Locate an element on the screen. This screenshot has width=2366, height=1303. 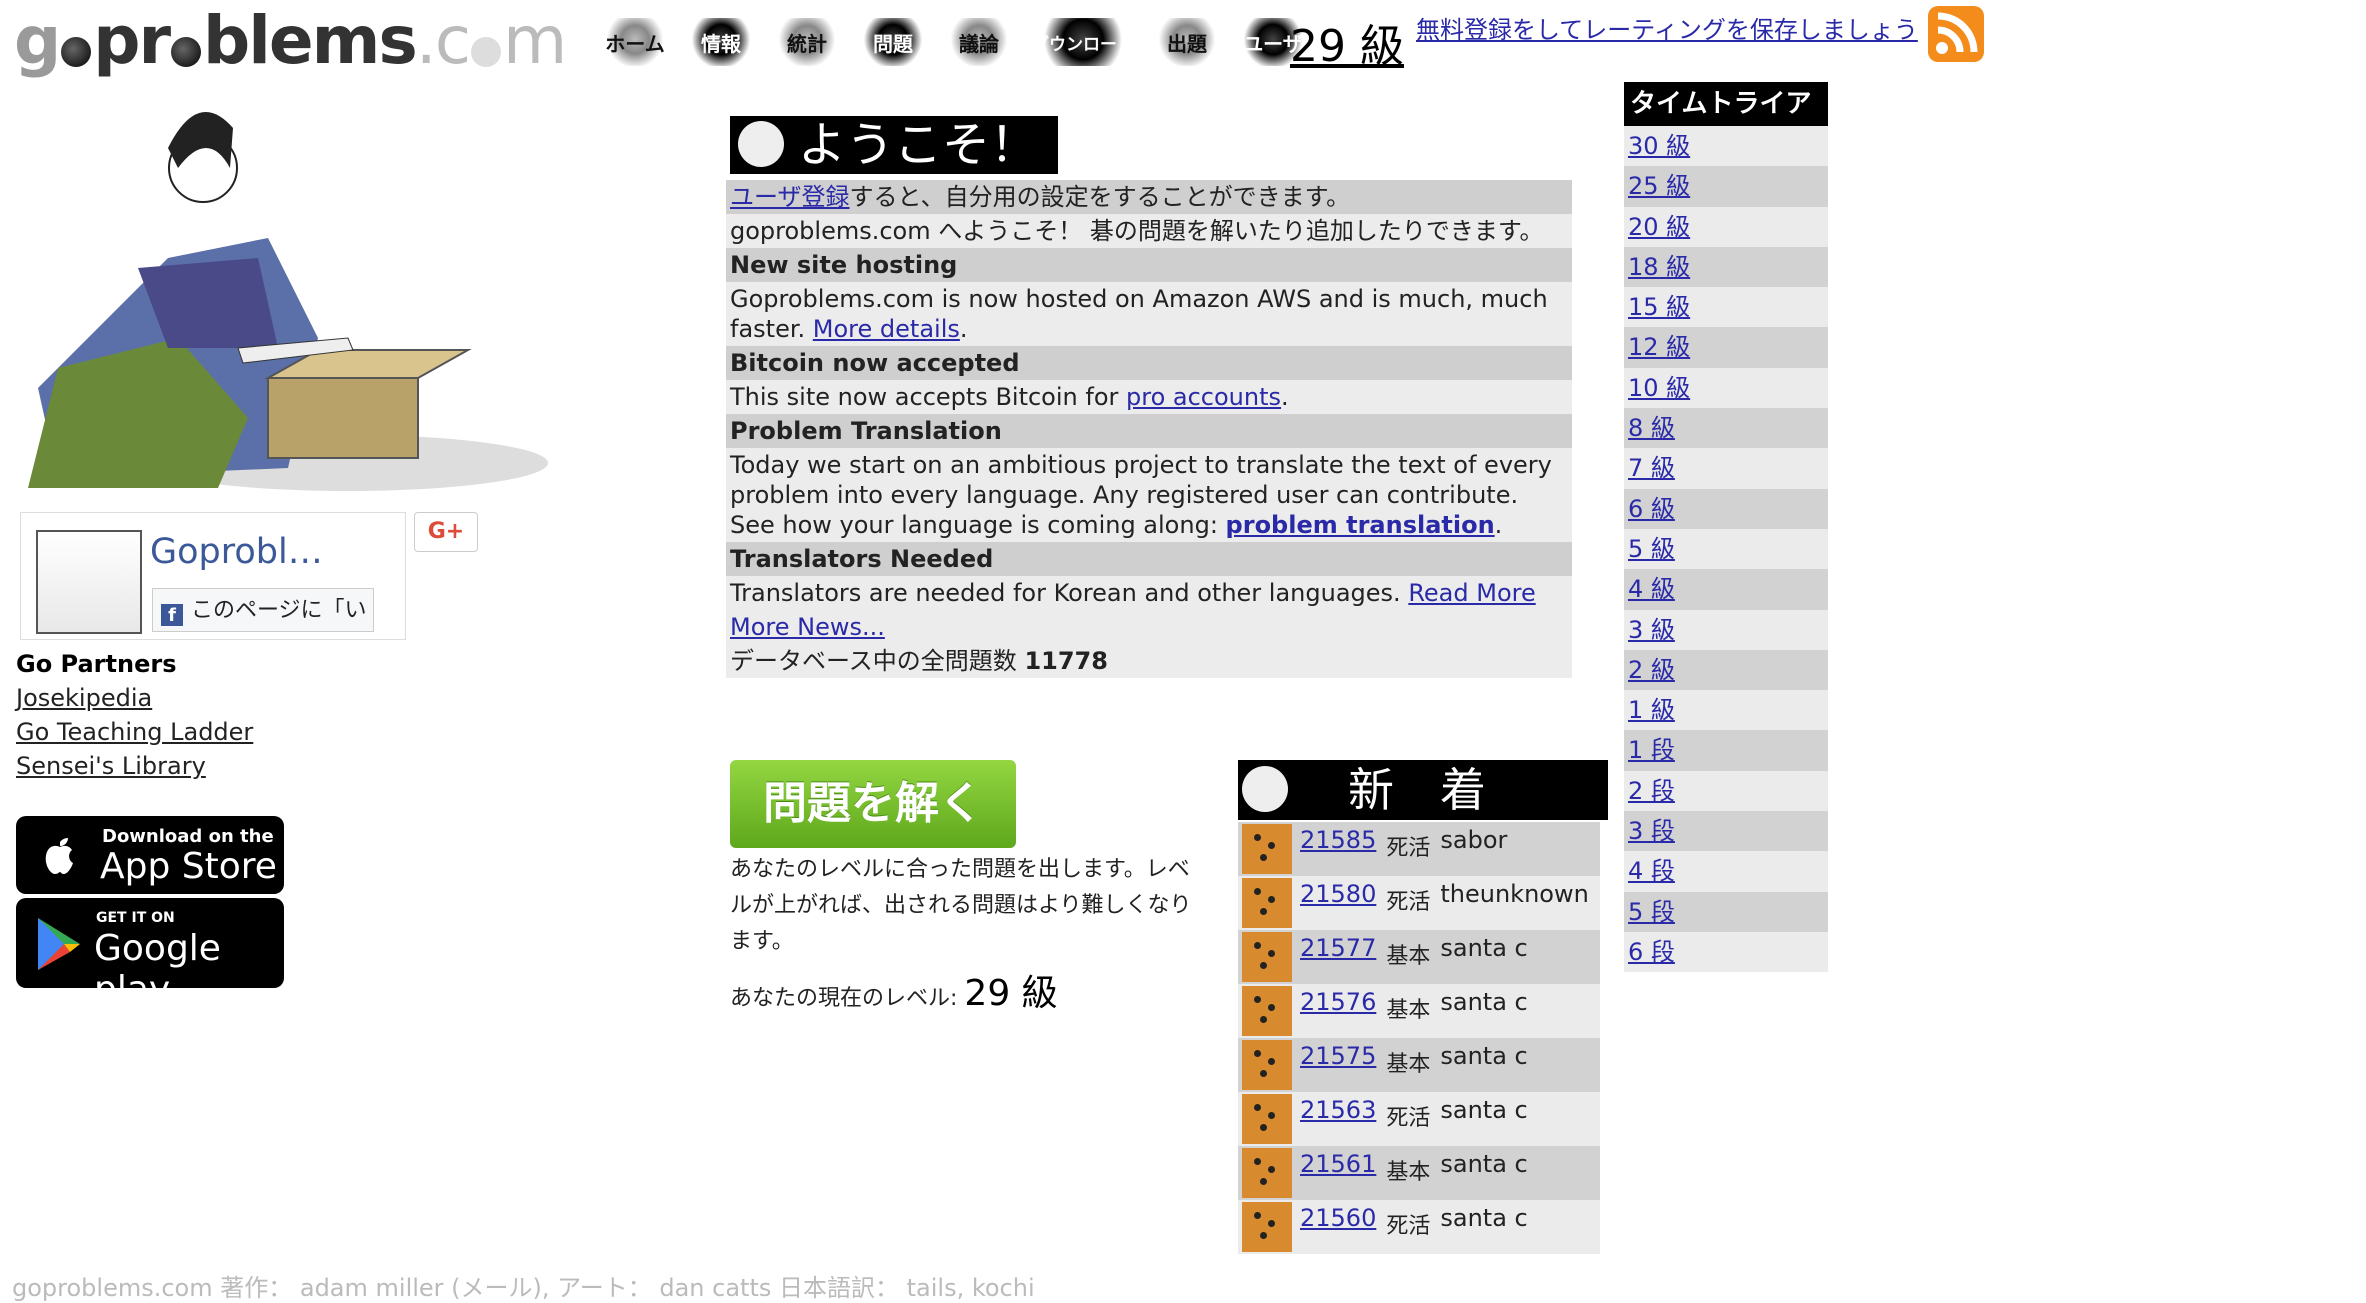
time-trial-level-link: 8 級 is located at coordinates (1651, 428).